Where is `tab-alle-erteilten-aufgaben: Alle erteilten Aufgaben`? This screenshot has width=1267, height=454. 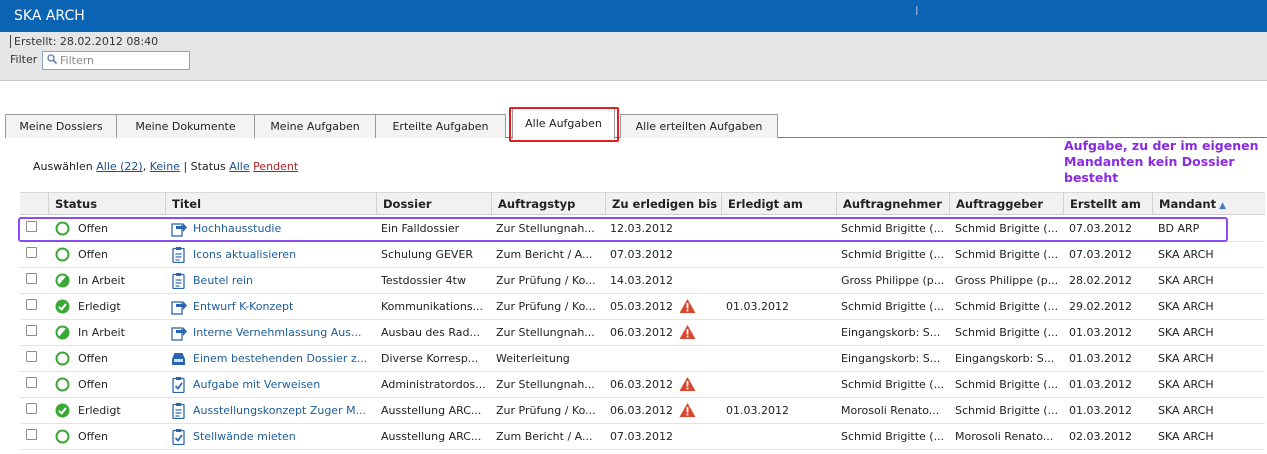
tab-alle-erteilten-aufgaben: Alle erteilten Aufgaben is located at coordinates (699, 126).